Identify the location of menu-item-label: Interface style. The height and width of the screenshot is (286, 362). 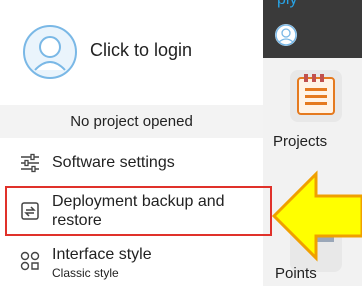
(102, 254).